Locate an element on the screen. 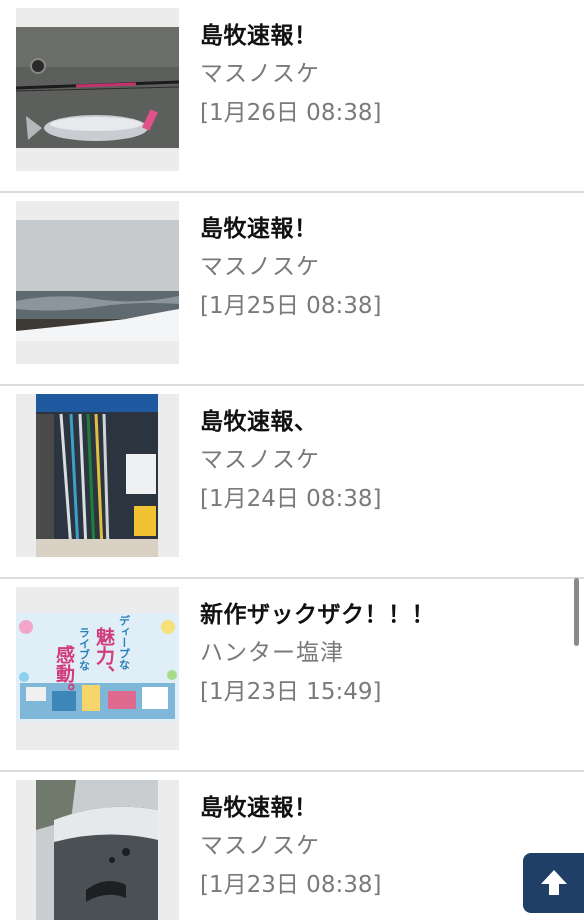 The image size is (584, 920). poster-text-deep: ディープな is located at coordinates (124, 642).